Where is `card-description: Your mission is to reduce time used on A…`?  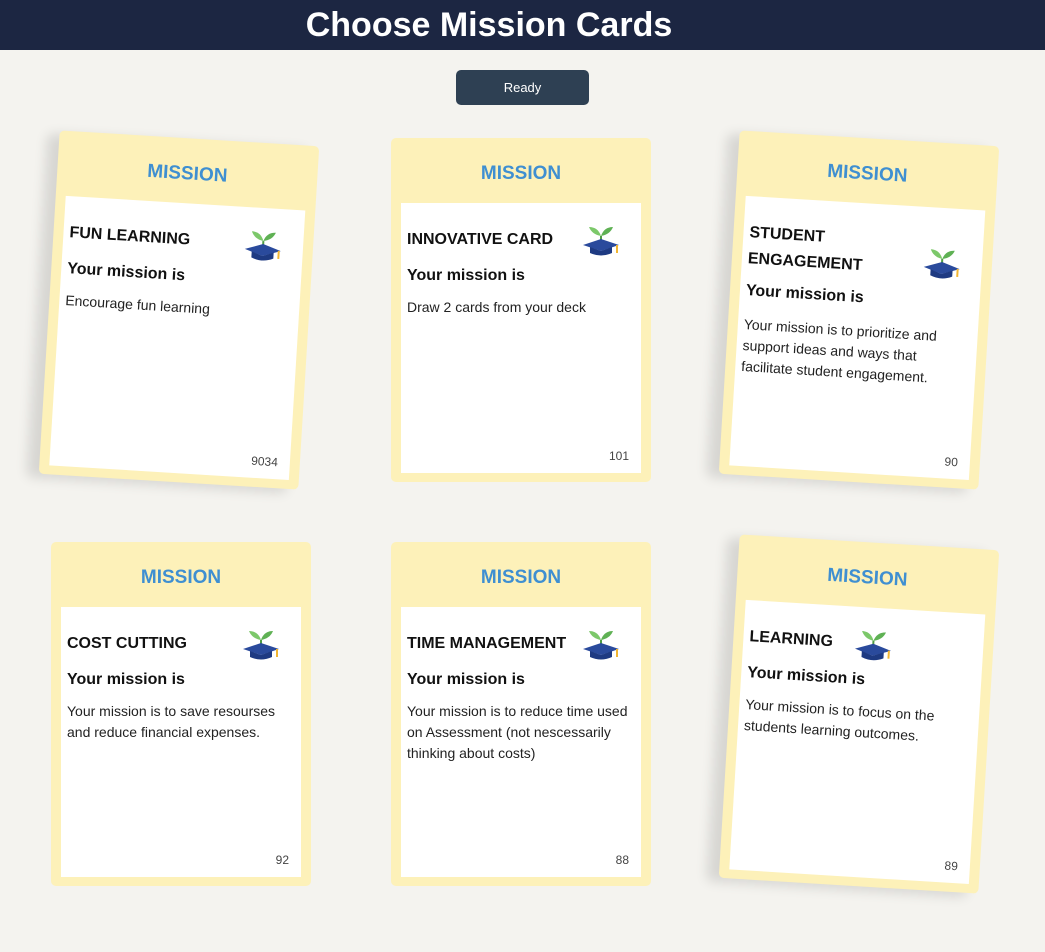 card-description: Your mission is to reduce time used on A… is located at coordinates (517, 732).